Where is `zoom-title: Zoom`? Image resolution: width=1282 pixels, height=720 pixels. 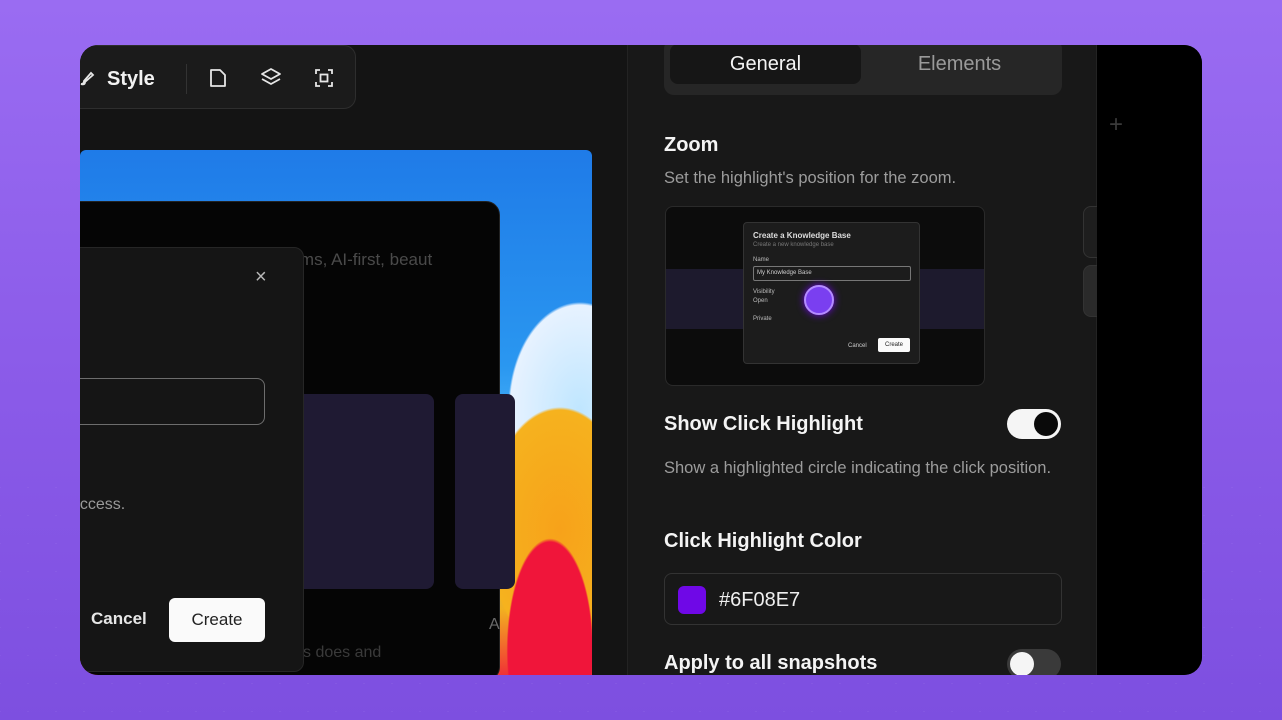 zoom-title: Zoom is located at coordinates (691, 145).